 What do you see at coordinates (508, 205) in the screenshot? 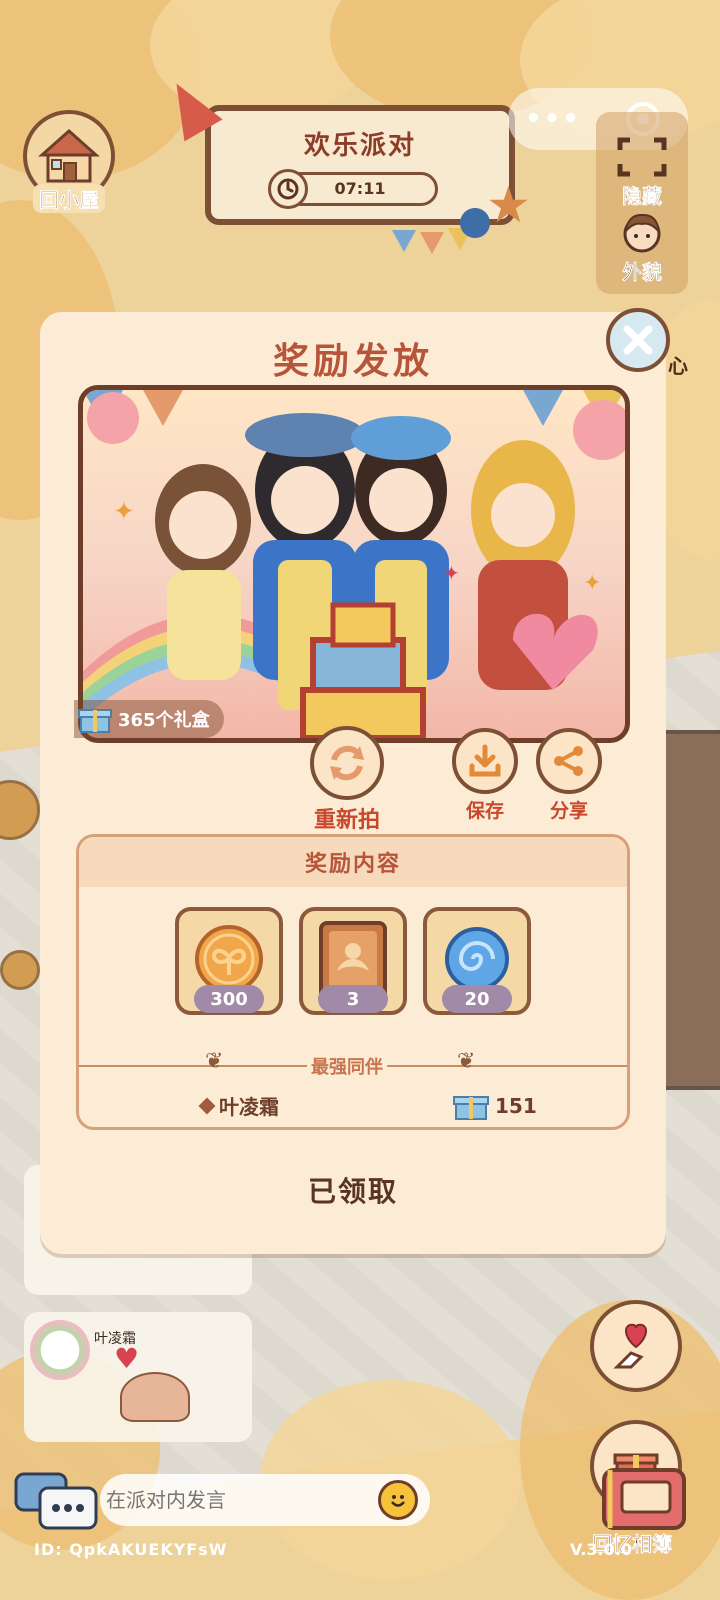
I see `star-decoration-icon: ★` at bounding box center [508, 205].